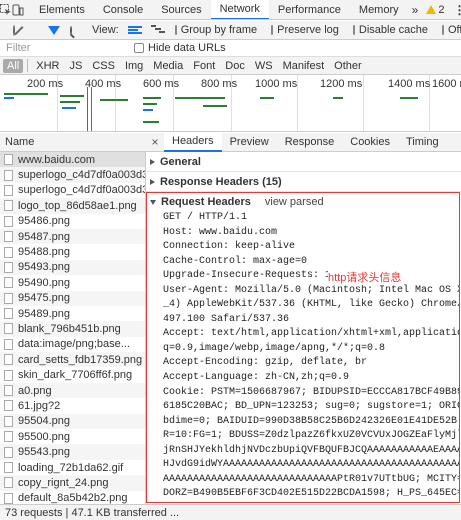 This screenshot has height=520, width=461. Describe the element at coordinates (14, 30) in the screenshot. I see `clear-icon` at that location.